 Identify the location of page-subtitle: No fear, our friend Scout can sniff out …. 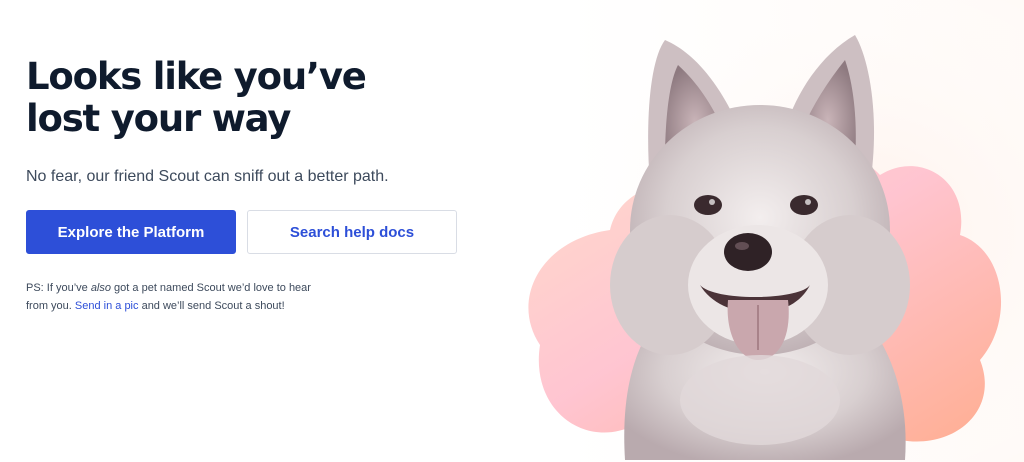
(207, 176).